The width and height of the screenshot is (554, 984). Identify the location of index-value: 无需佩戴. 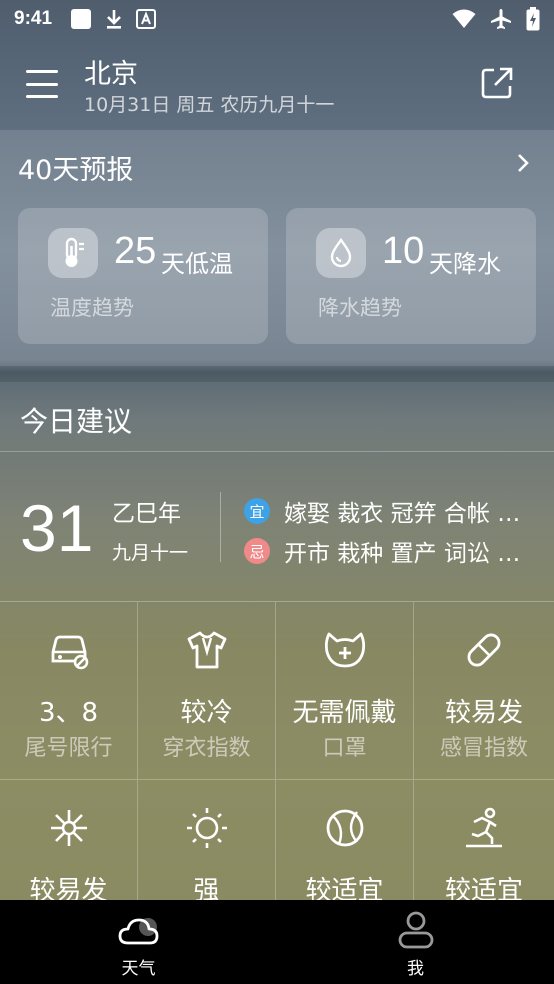
(344, 713).